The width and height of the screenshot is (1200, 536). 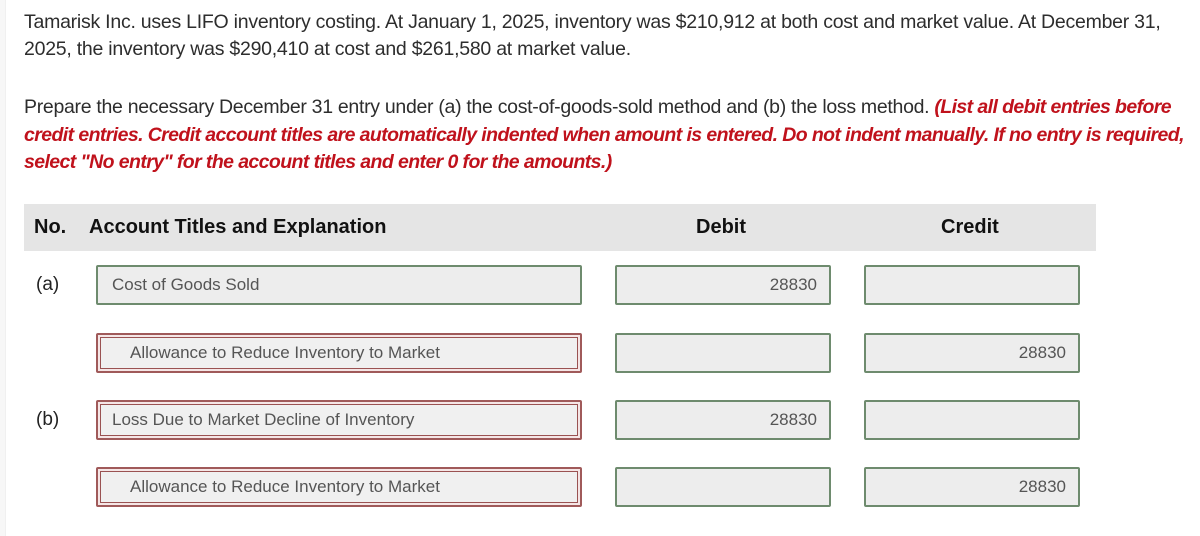 I want to click on header-credit: Credit, so click(x=970, y=227).